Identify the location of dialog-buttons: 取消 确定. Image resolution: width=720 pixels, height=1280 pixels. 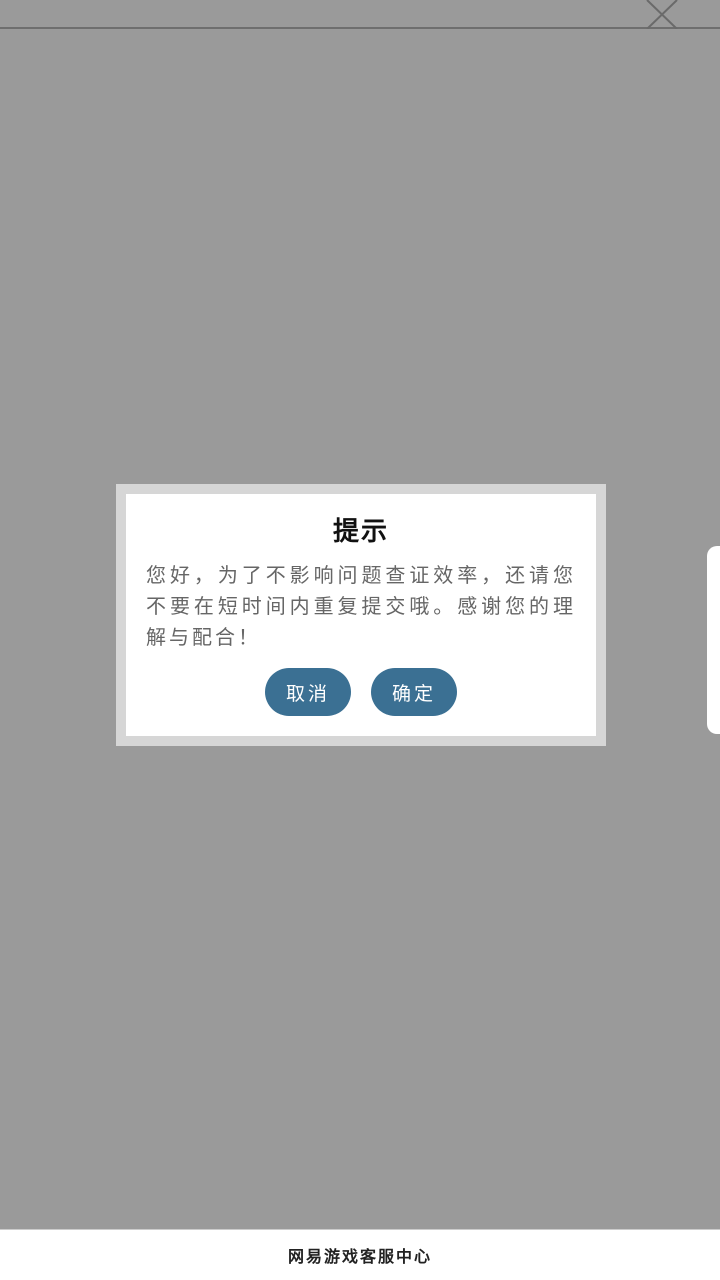
(361, 692).